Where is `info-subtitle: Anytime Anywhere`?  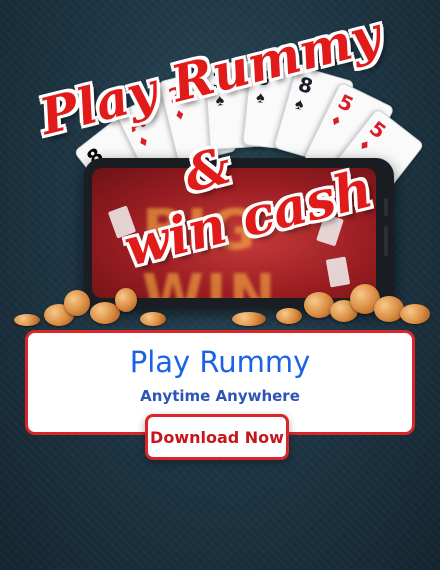 info-subtitle: Anytime Anywhere is located at coordinates (220, 396).